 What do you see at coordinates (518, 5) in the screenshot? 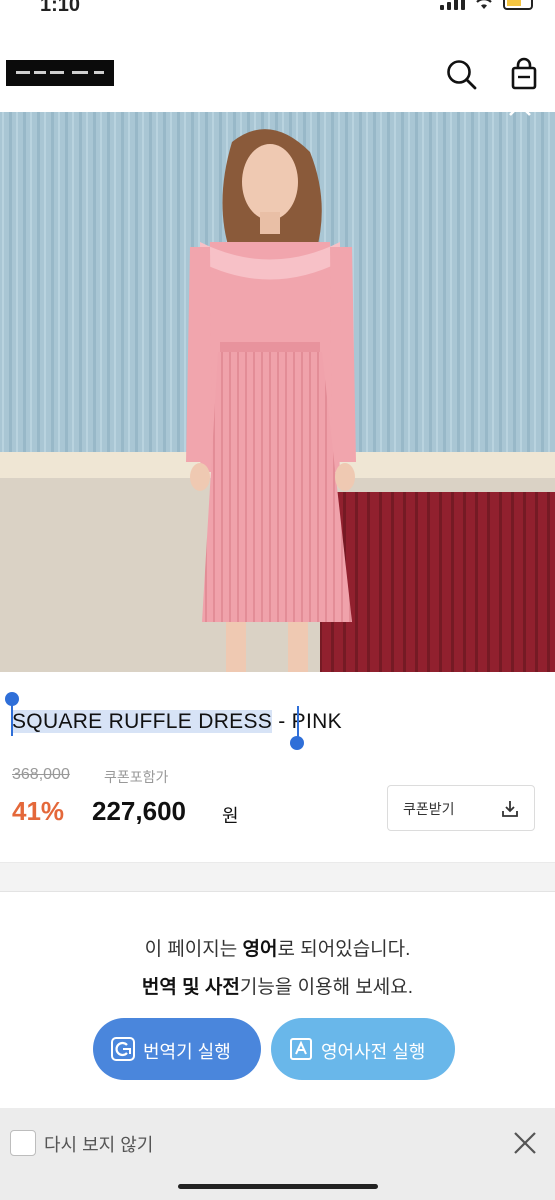
I see `battery-icon` at bounding box center [518, 5].